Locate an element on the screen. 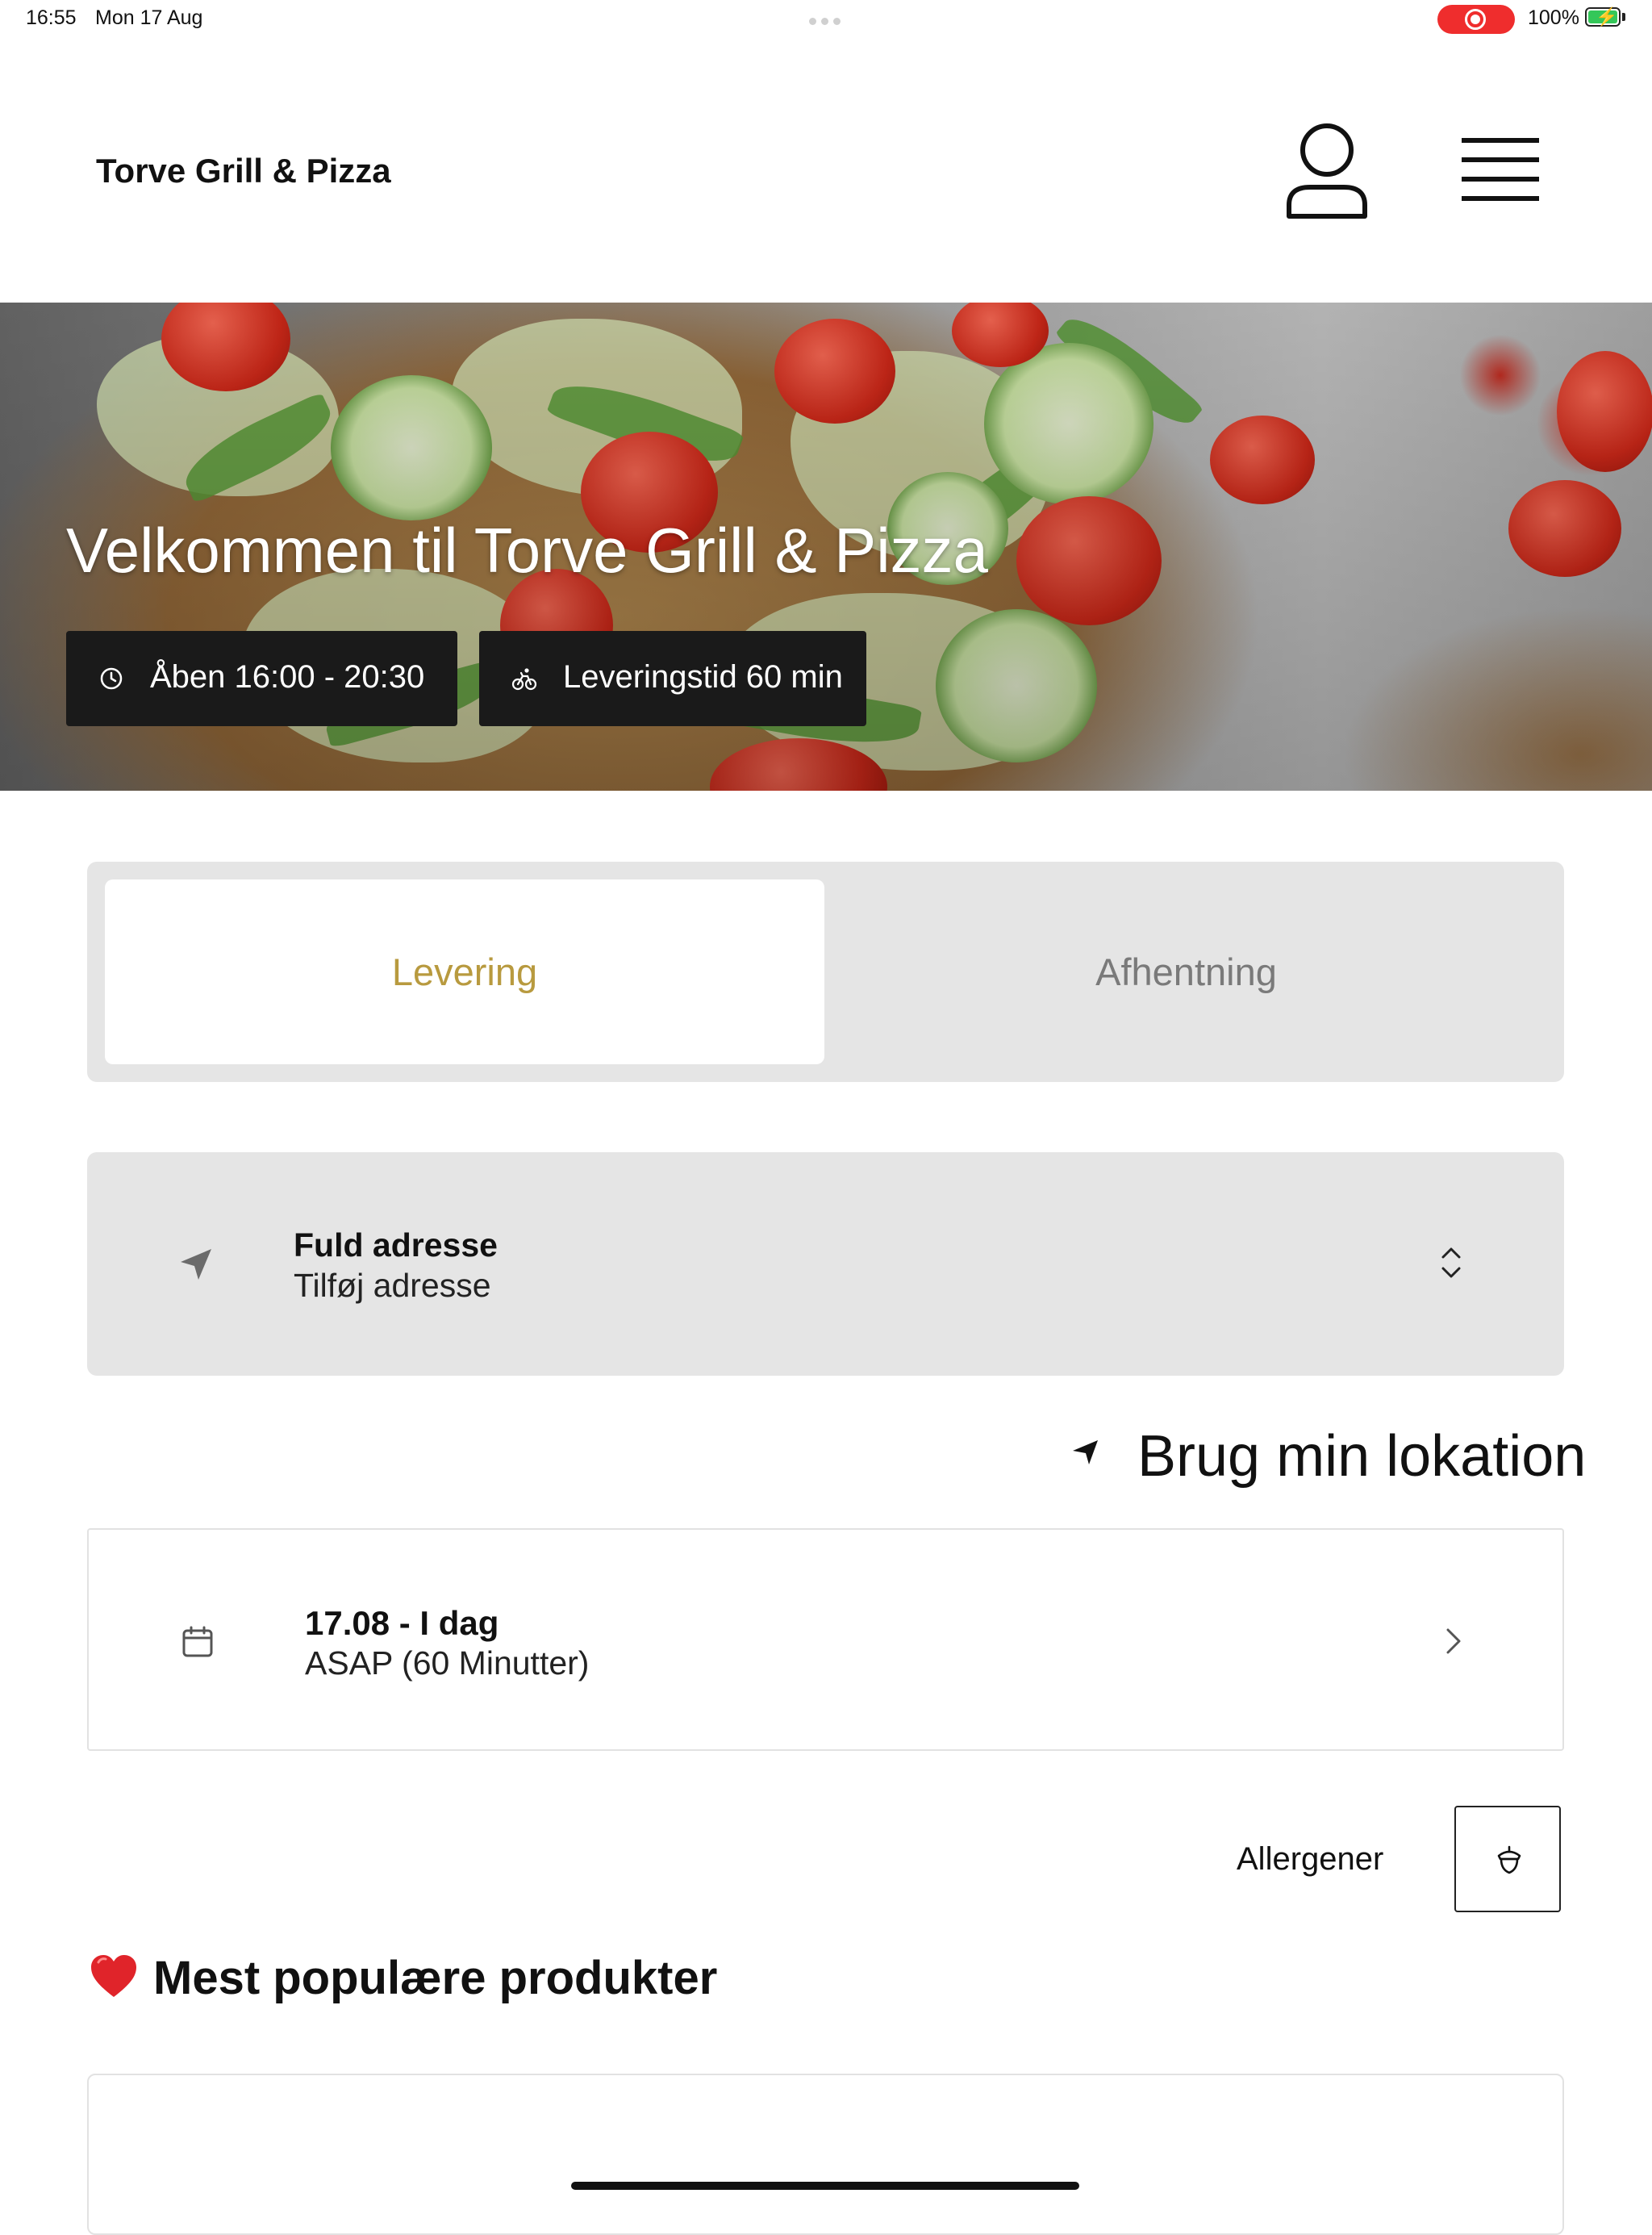 Image resolution: width=1652 pixels, height=2235 pixels. product-card is located at coordinates (825, 2155).